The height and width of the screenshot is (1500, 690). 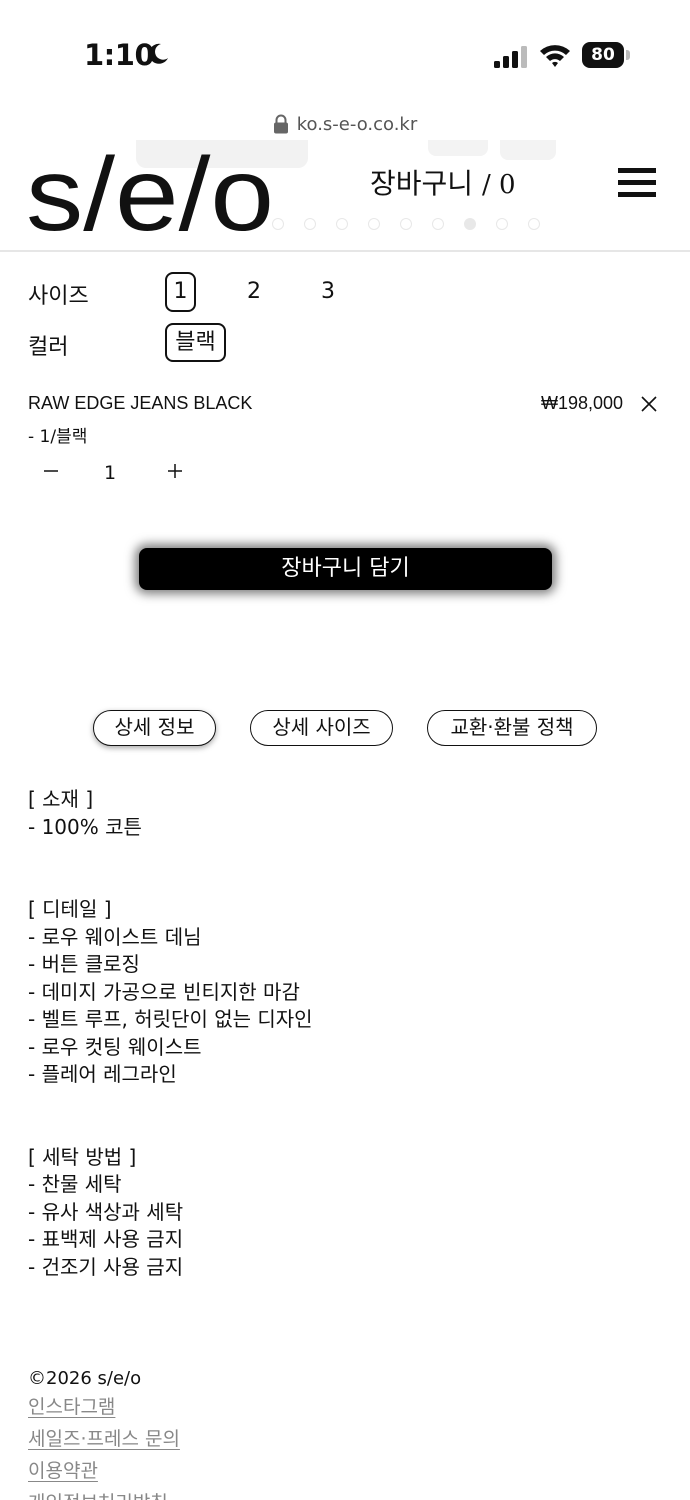 I want to click on status-time: 1:10, so click(x=119, y=55).